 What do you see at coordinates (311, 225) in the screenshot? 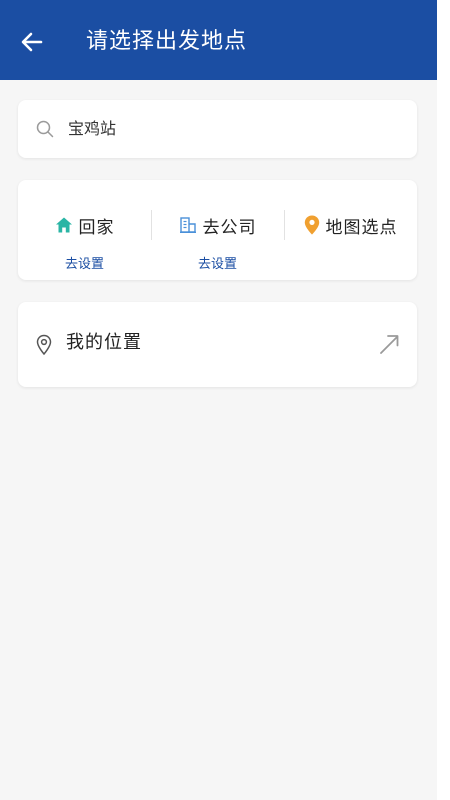
I see `map-pin-icon` at bounding box center [311, 225].